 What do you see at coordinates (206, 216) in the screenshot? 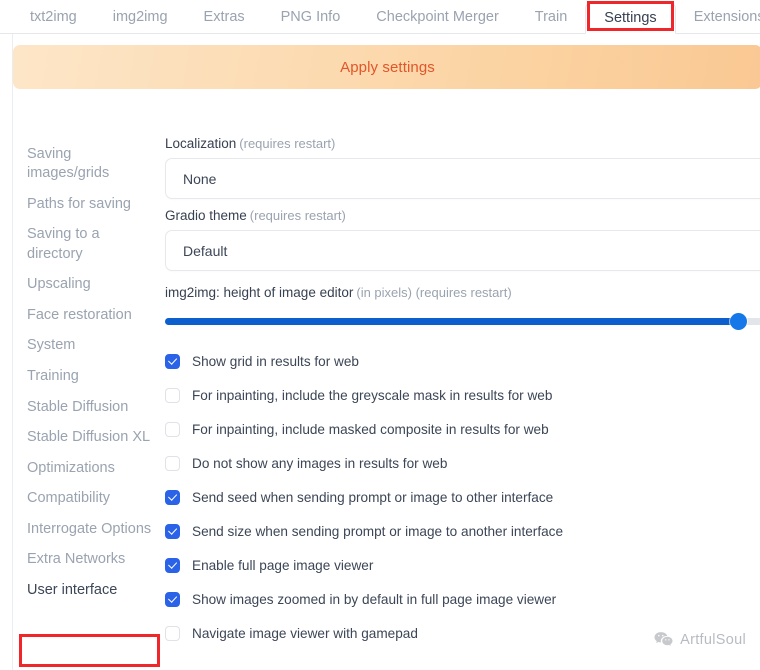
I see `gradio-theme-label-text: Gradio theme` at bounding box center [206, 216].